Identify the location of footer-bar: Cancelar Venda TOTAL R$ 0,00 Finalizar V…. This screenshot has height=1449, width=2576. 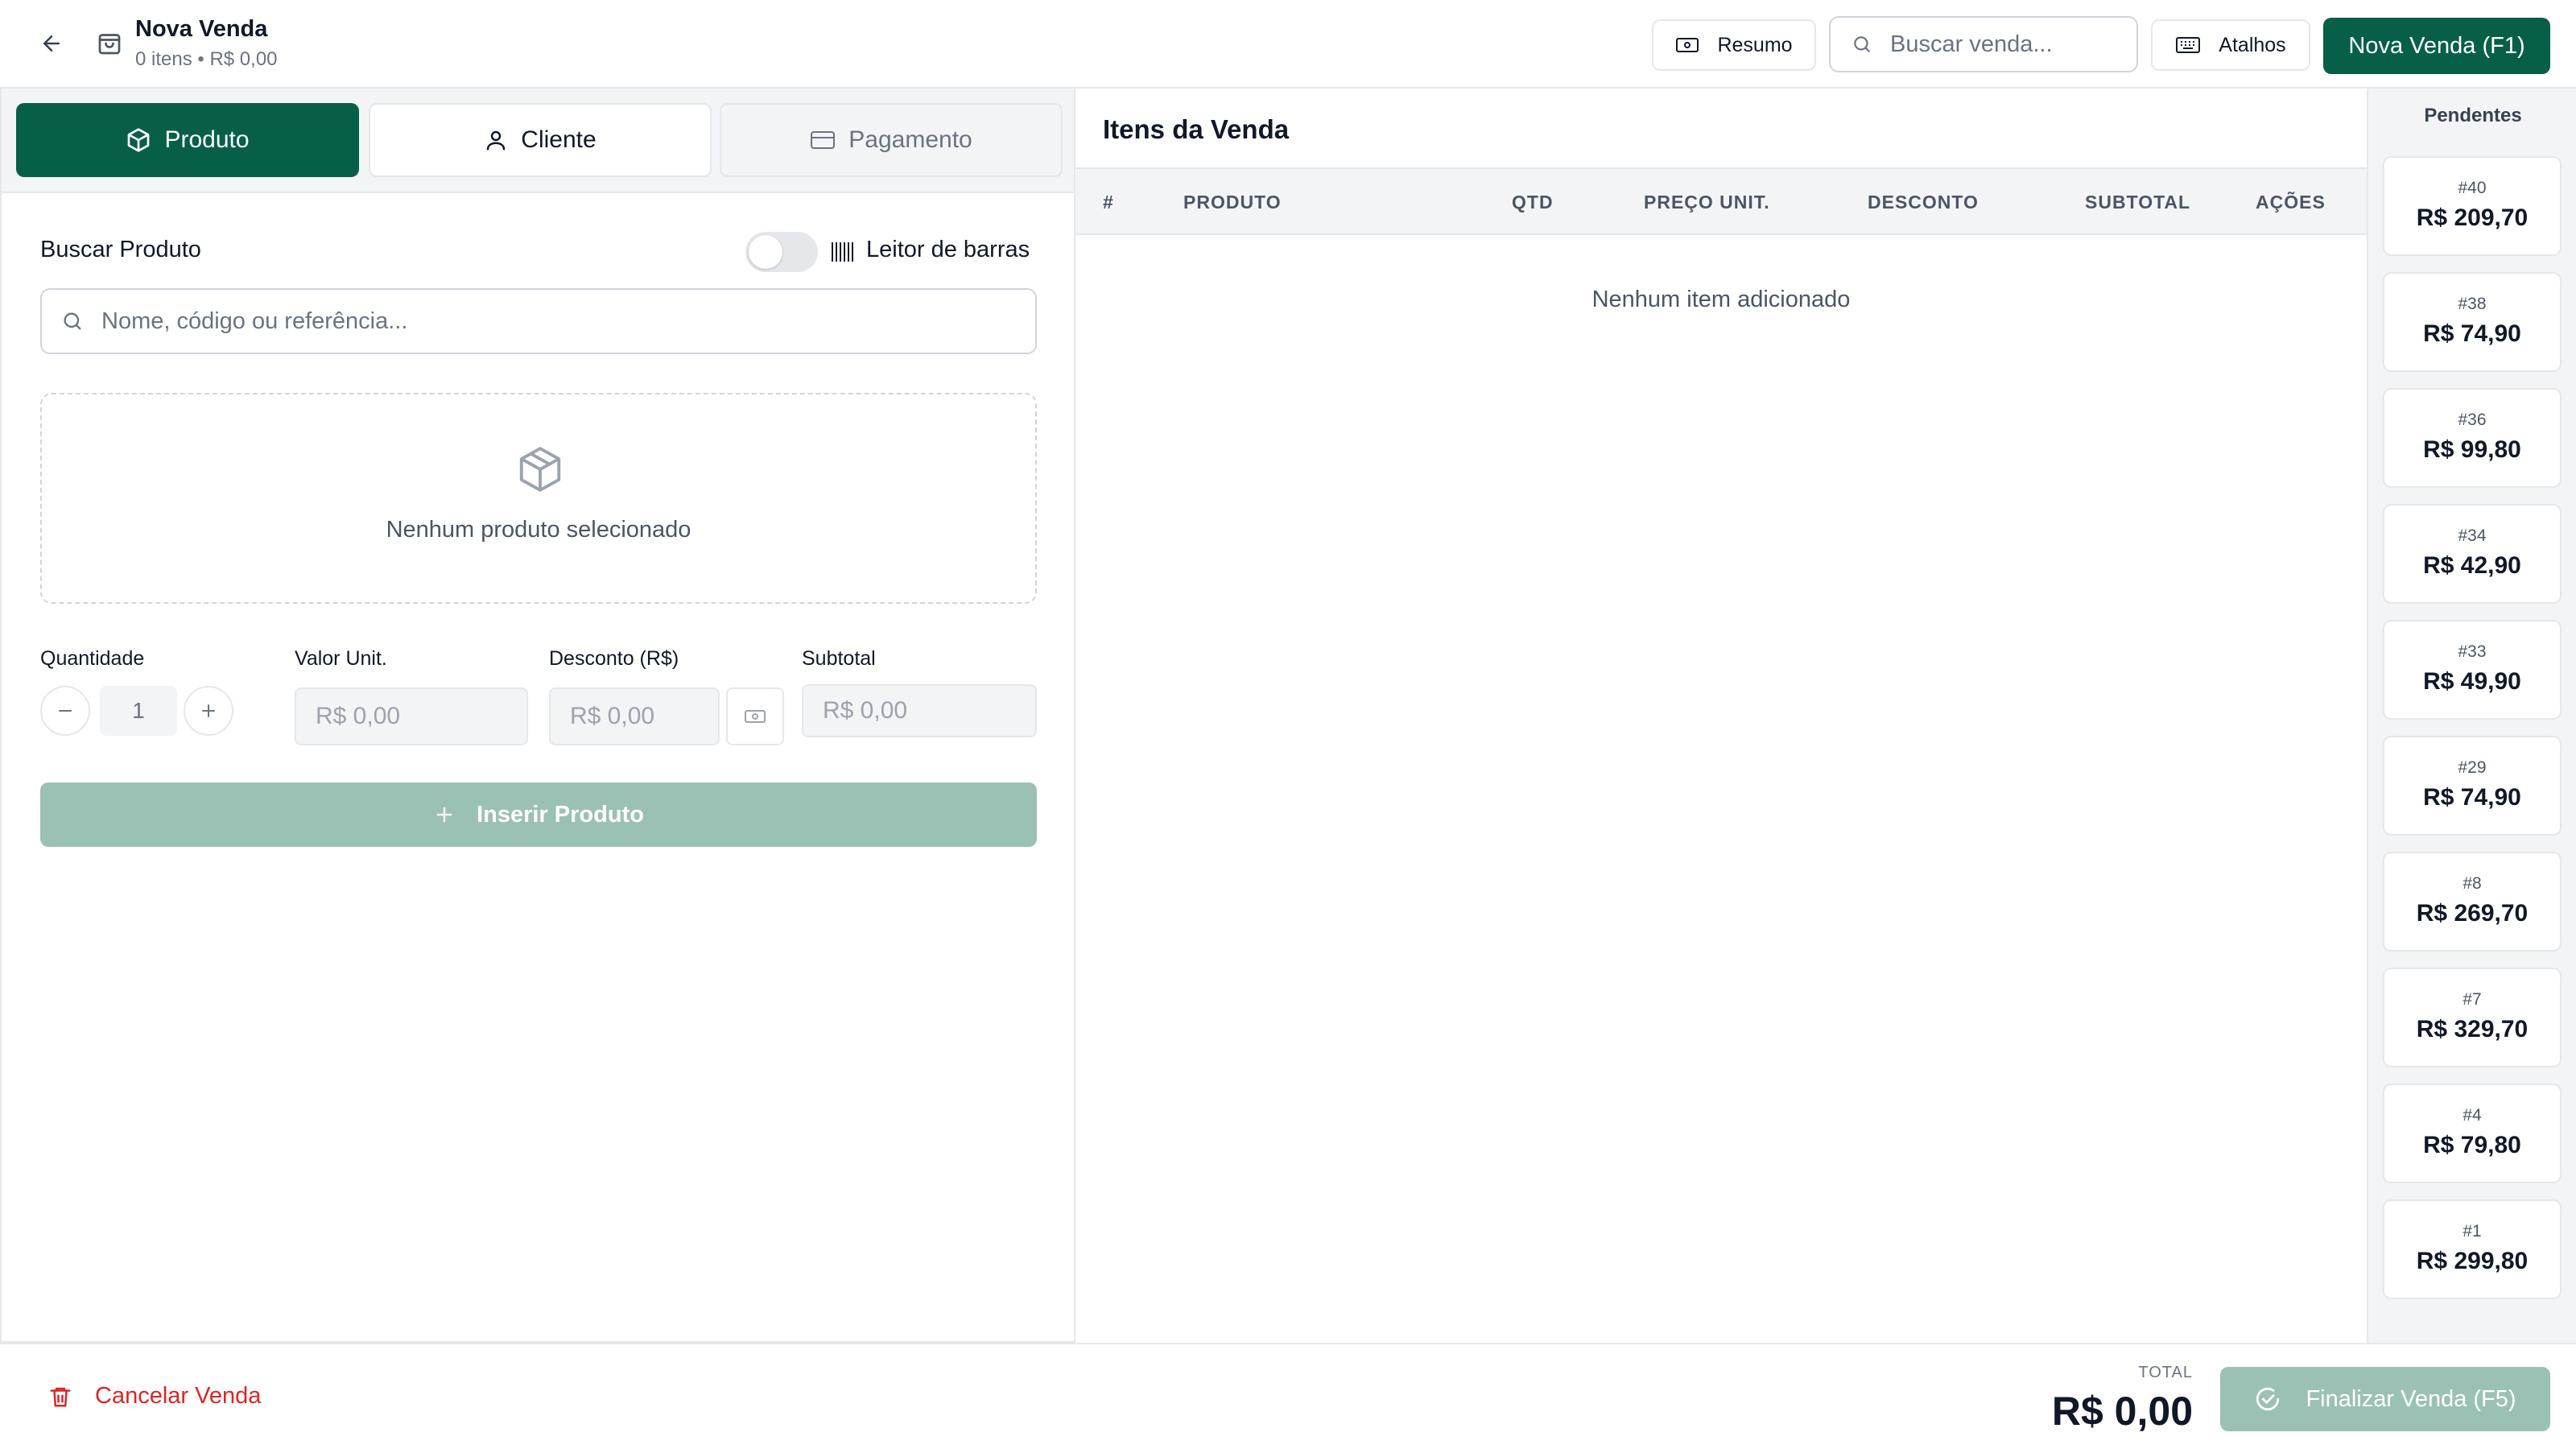
(1288, 1396).